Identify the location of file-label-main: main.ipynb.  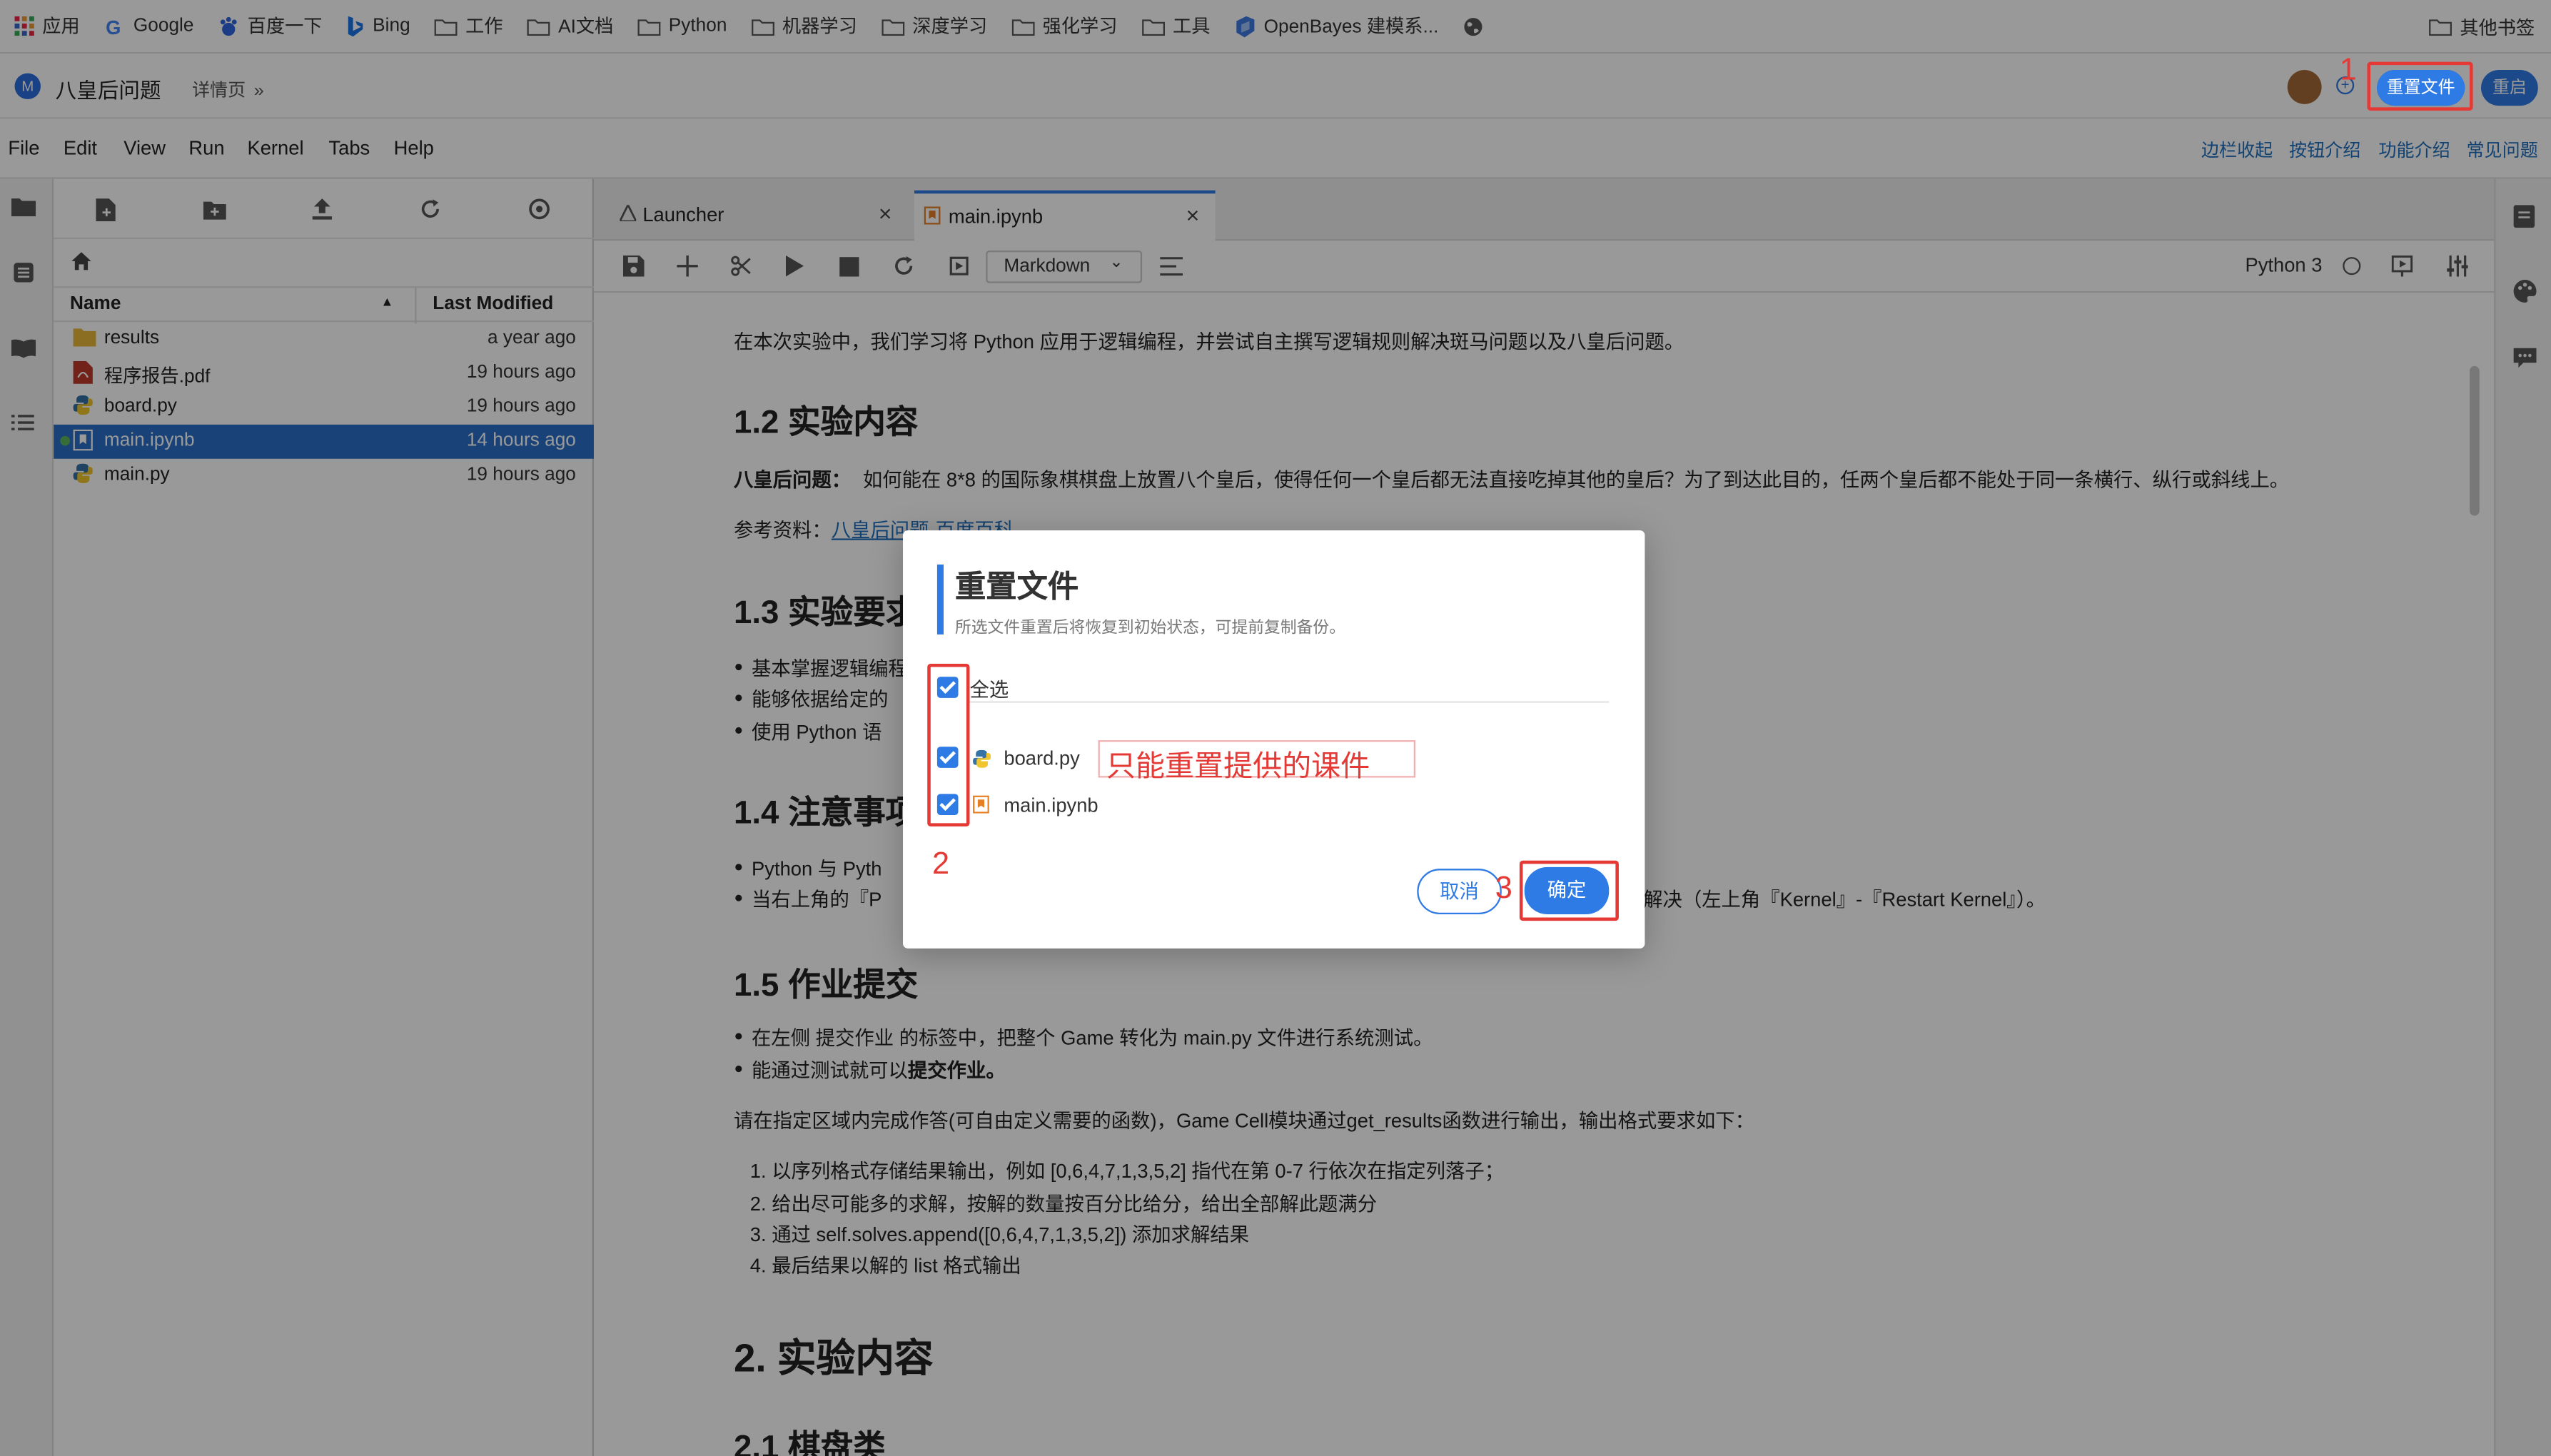
(1051, 805).